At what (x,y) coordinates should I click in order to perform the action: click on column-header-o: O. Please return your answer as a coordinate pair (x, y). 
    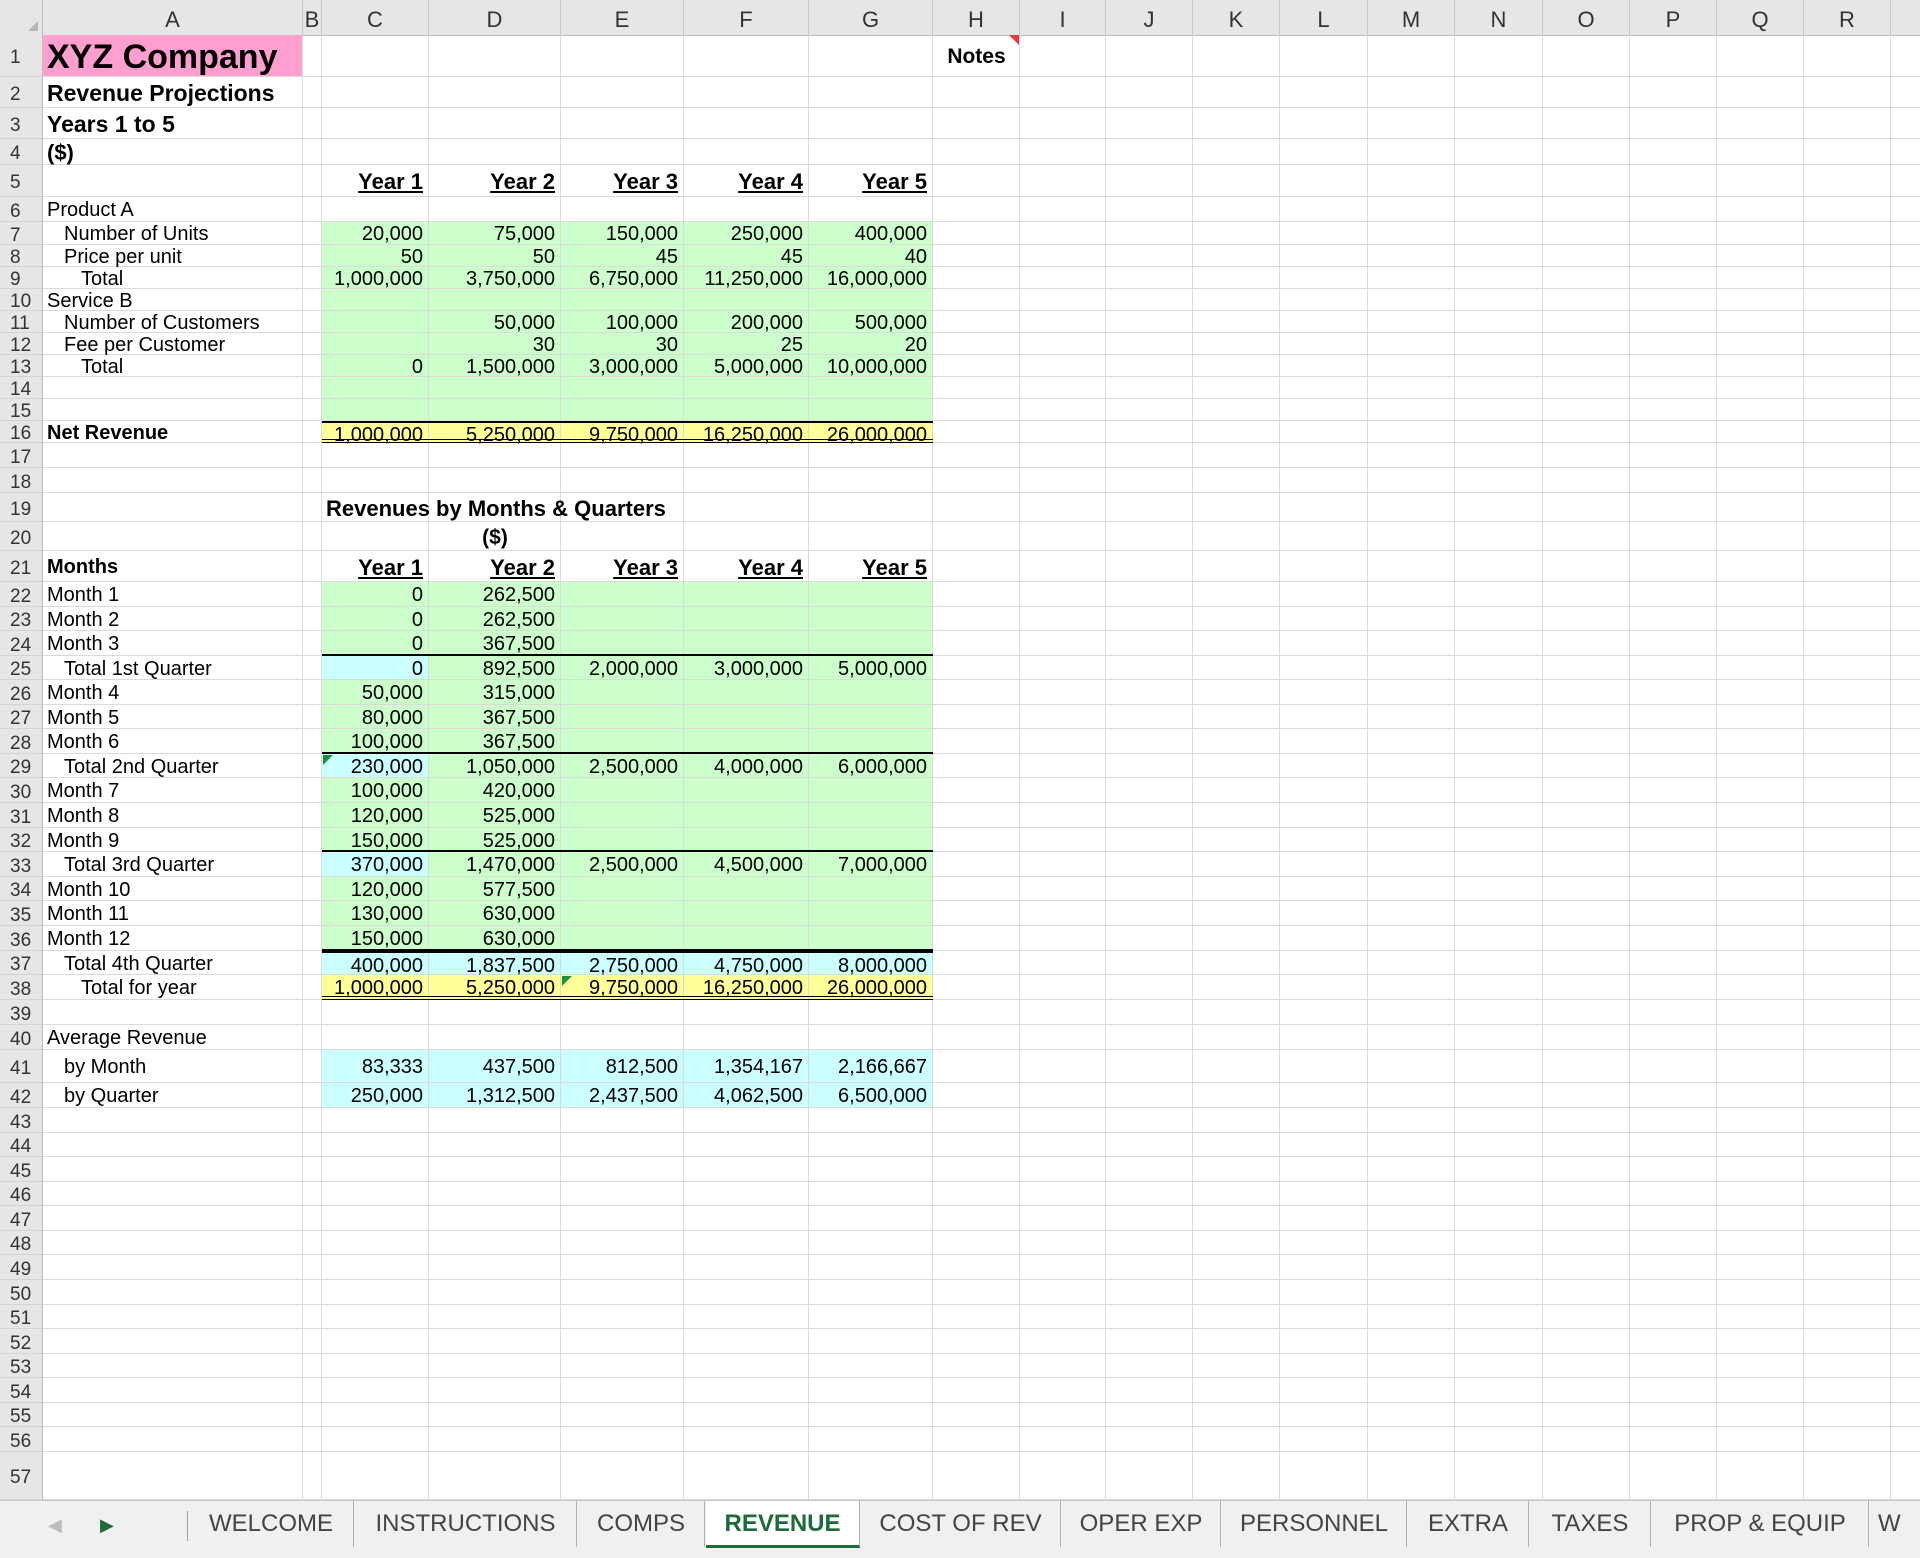
    Looking at the image, I should click on (1586, 17).